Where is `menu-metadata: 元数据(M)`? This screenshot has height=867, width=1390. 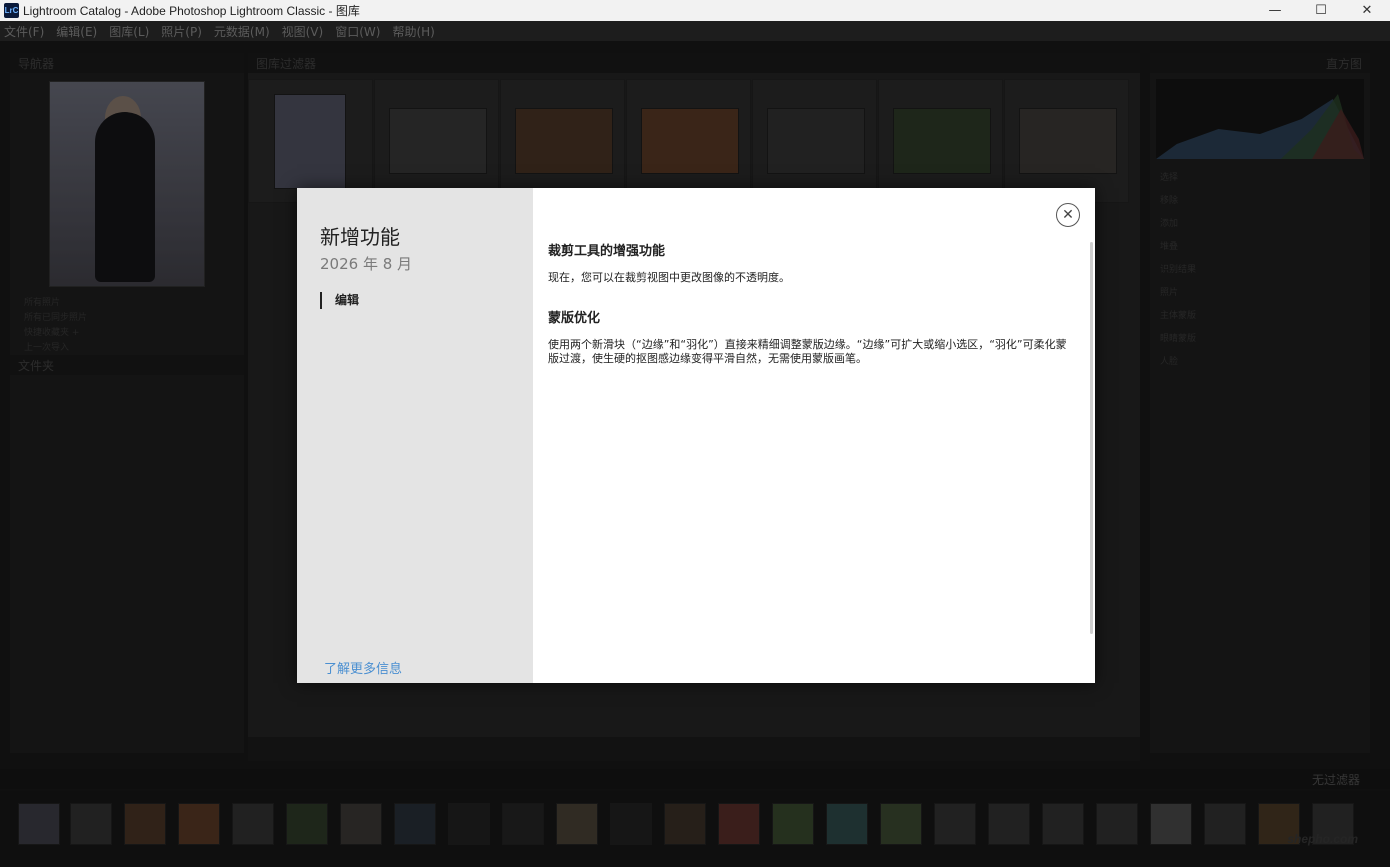
menu-metadata: 元数据(M) is located at coordinates (242, 31).